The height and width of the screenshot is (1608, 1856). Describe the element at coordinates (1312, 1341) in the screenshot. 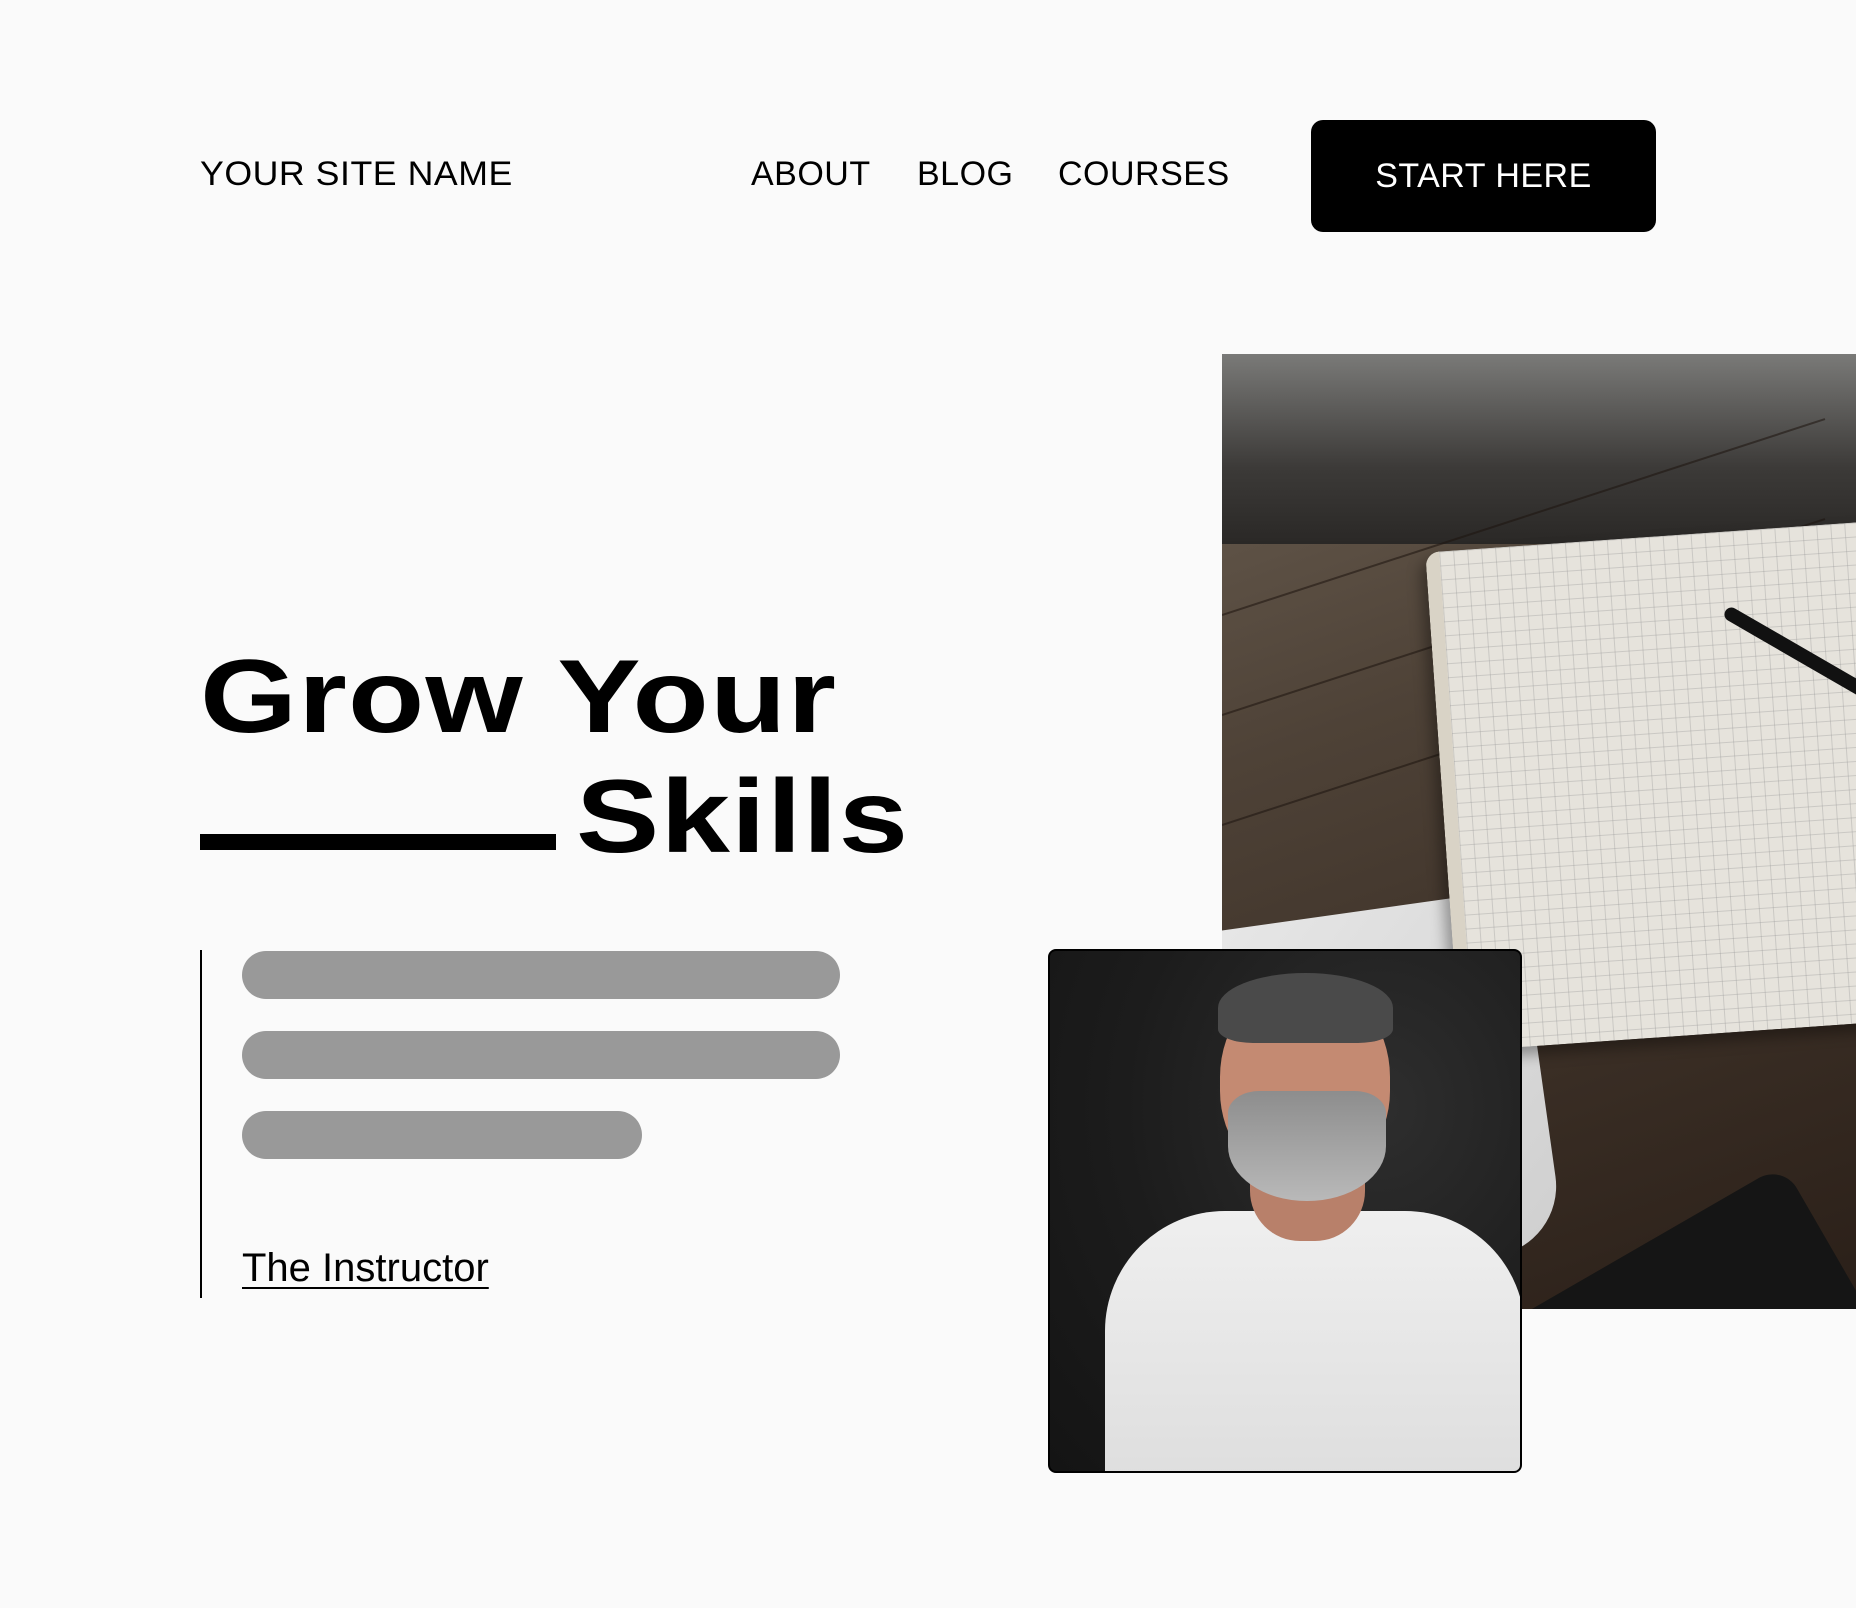

I see `portrait-shirt` at that location.